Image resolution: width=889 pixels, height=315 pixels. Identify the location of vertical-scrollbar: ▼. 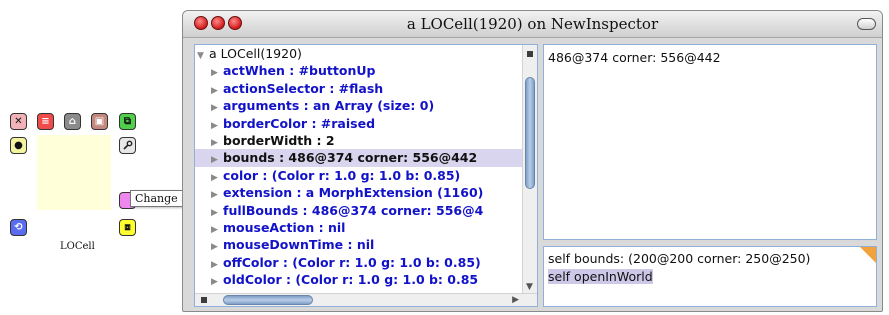
(529, 169).